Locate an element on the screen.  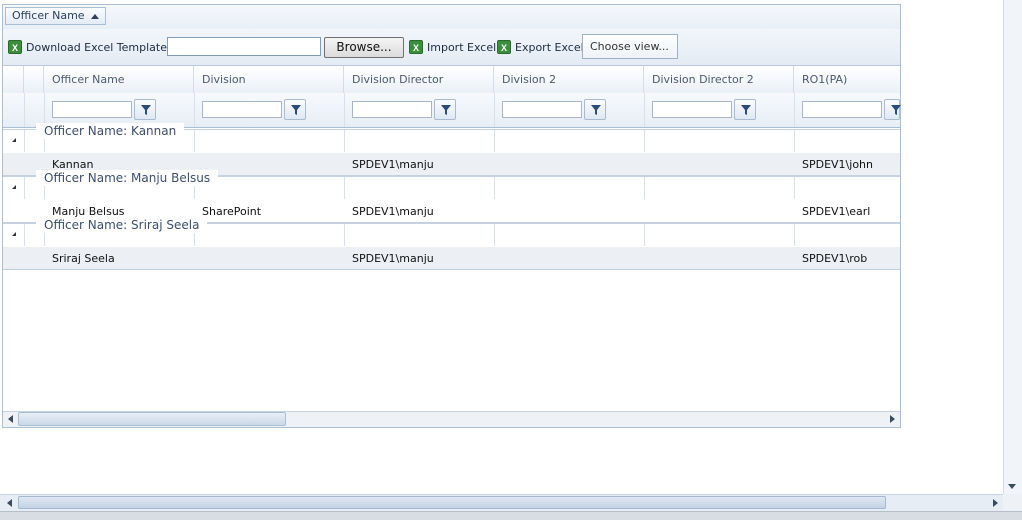
filter-button-ro1-pa is located at coordinates (892, 109).